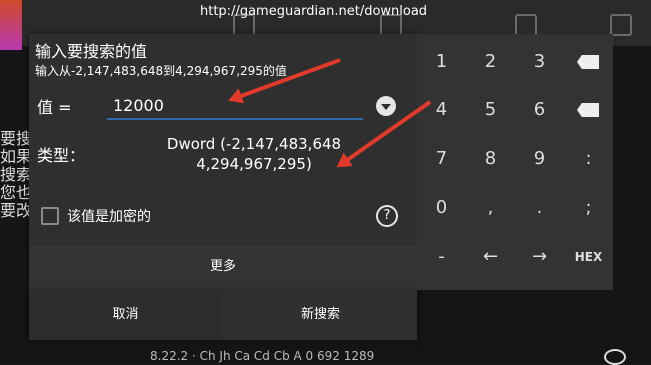 Image resolution: width=651 pixels, height=365 pixels. What do you see at coordinates (490, 159) in the screenshot?
I see `key-8: 8` at bounding box center [490, 159].